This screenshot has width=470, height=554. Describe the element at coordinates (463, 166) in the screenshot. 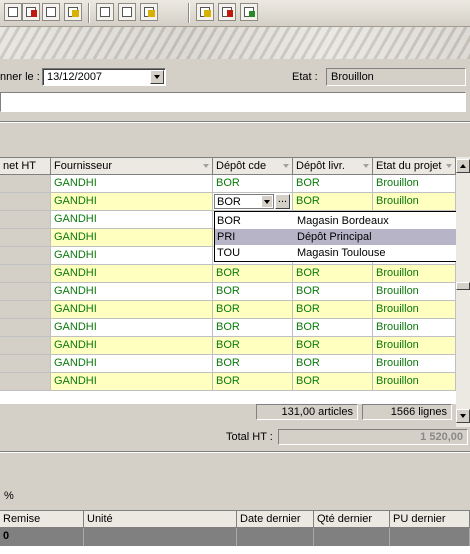

I see `scroll-up-icon` at that location.